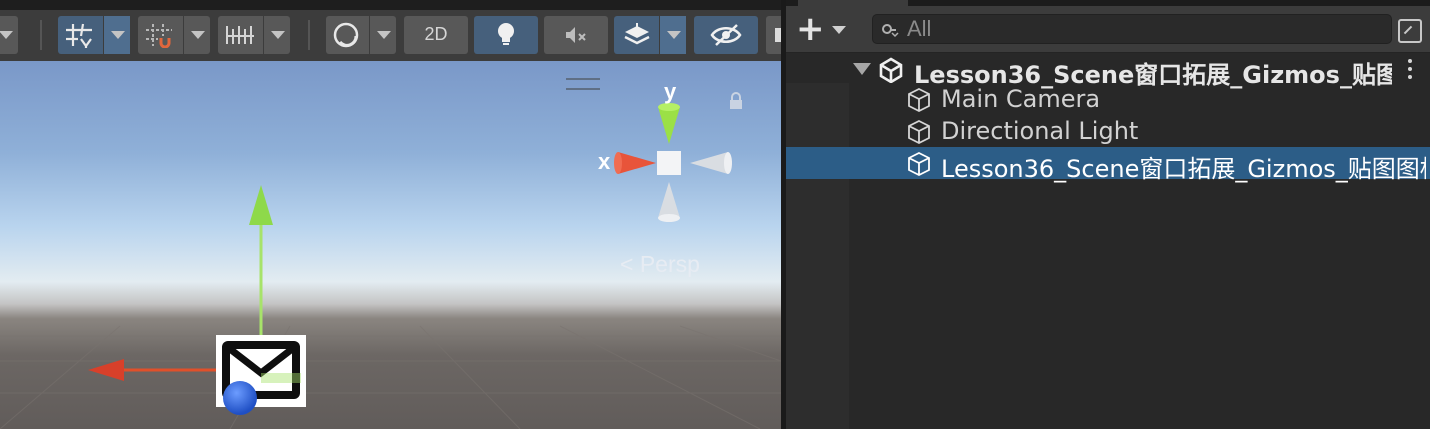 The image size is (1430, 429). I want to click on gizmos-button, so click(773, 35).